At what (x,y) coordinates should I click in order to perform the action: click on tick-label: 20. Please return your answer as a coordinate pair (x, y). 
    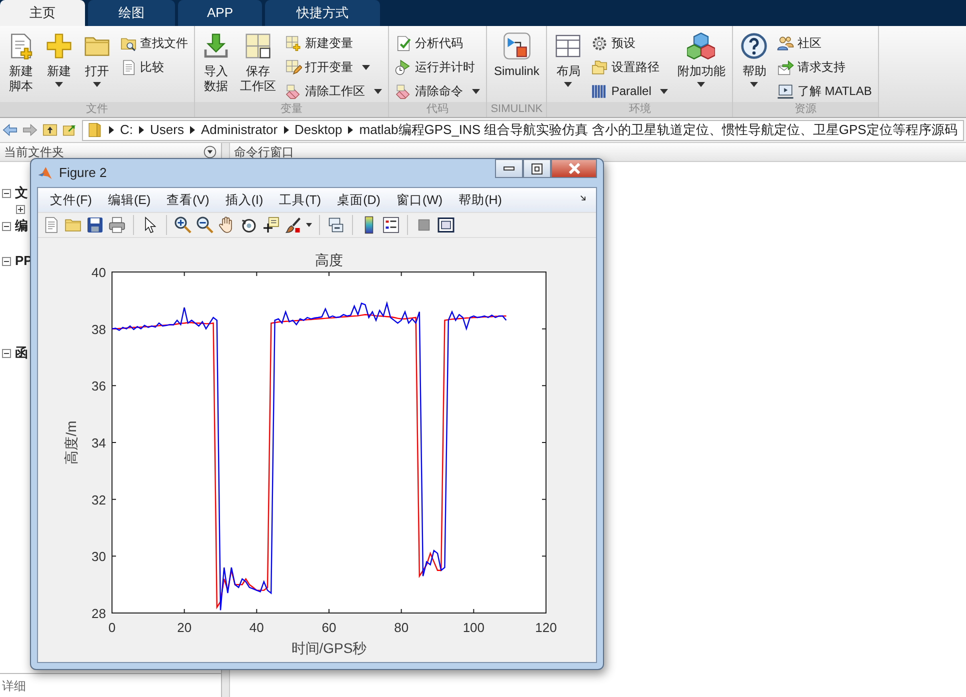
    Looking at the image, I should click on (184, 627).